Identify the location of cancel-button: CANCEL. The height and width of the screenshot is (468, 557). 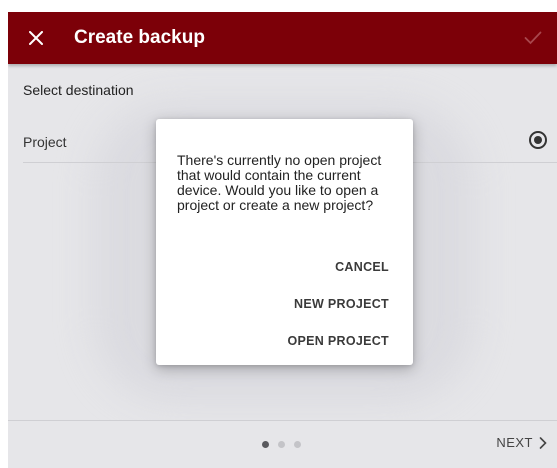
(362, 267).